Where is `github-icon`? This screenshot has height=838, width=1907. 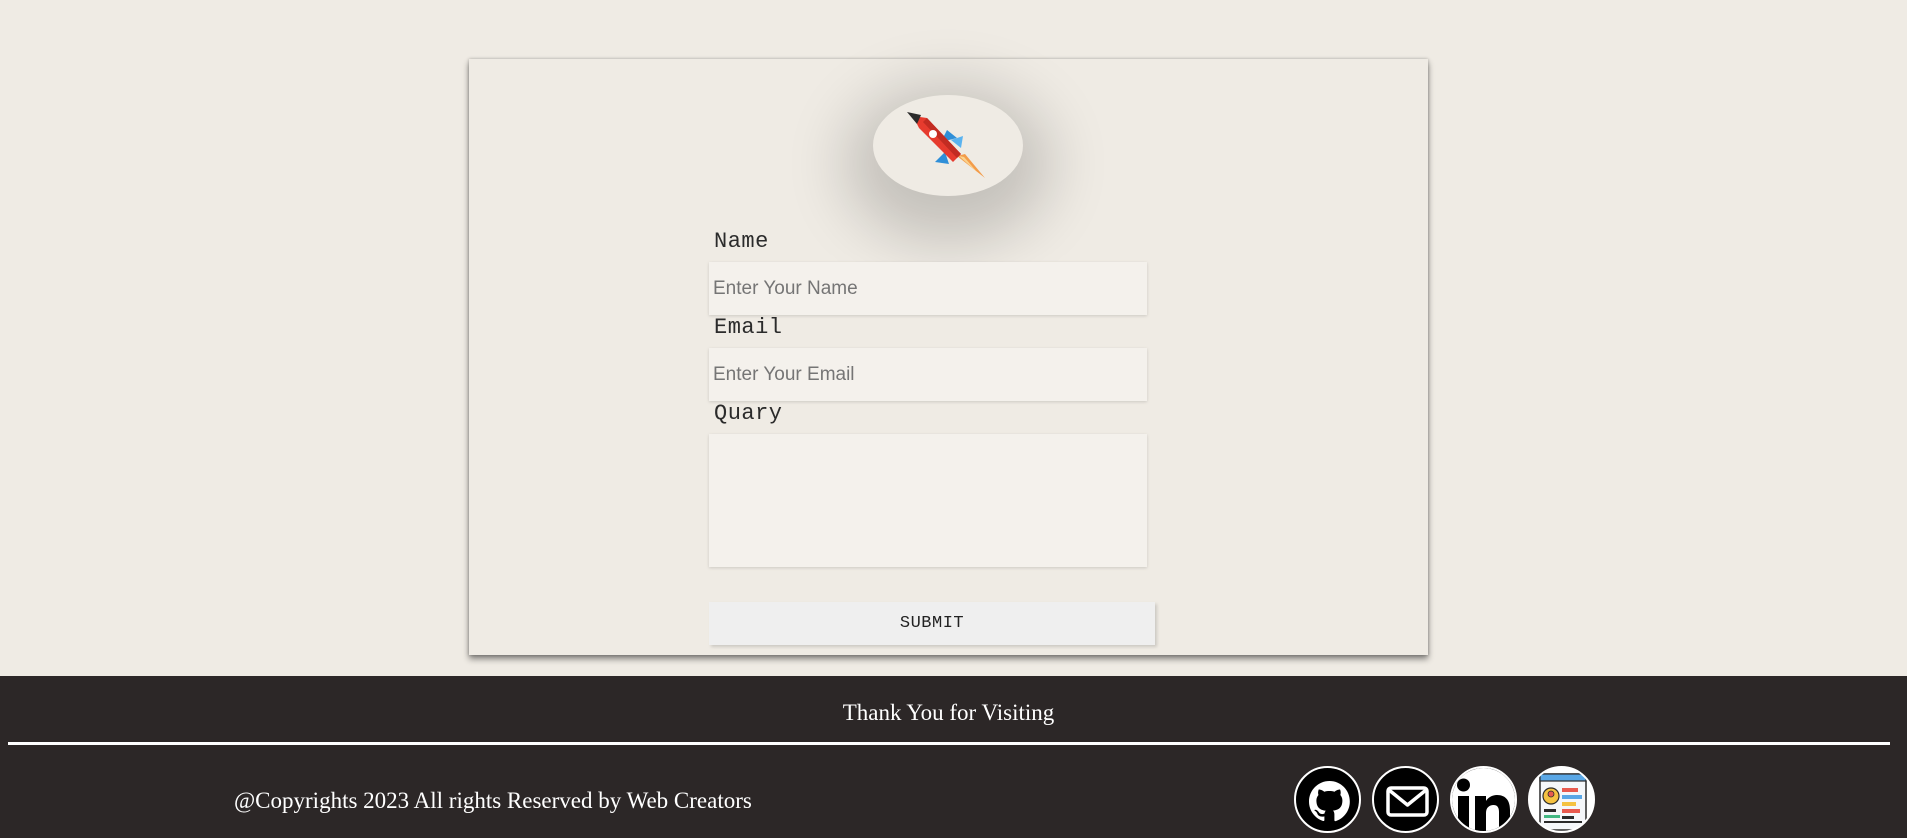 github-icon is located at coordinates (1329, 801).